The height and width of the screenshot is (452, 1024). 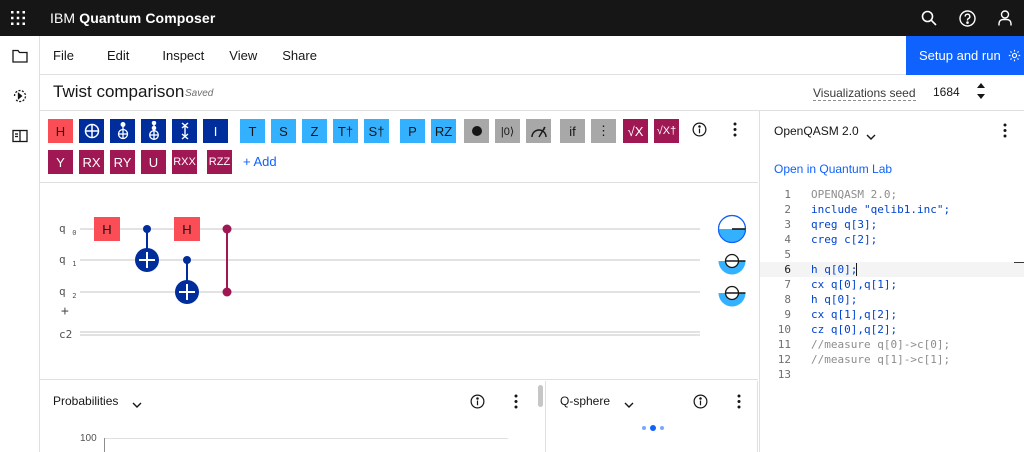 What do you see at coordinates (816, 131) in the screenshot?
I see `code-language-select: OpenQASM 2.0` at bounding box center [816, 131].